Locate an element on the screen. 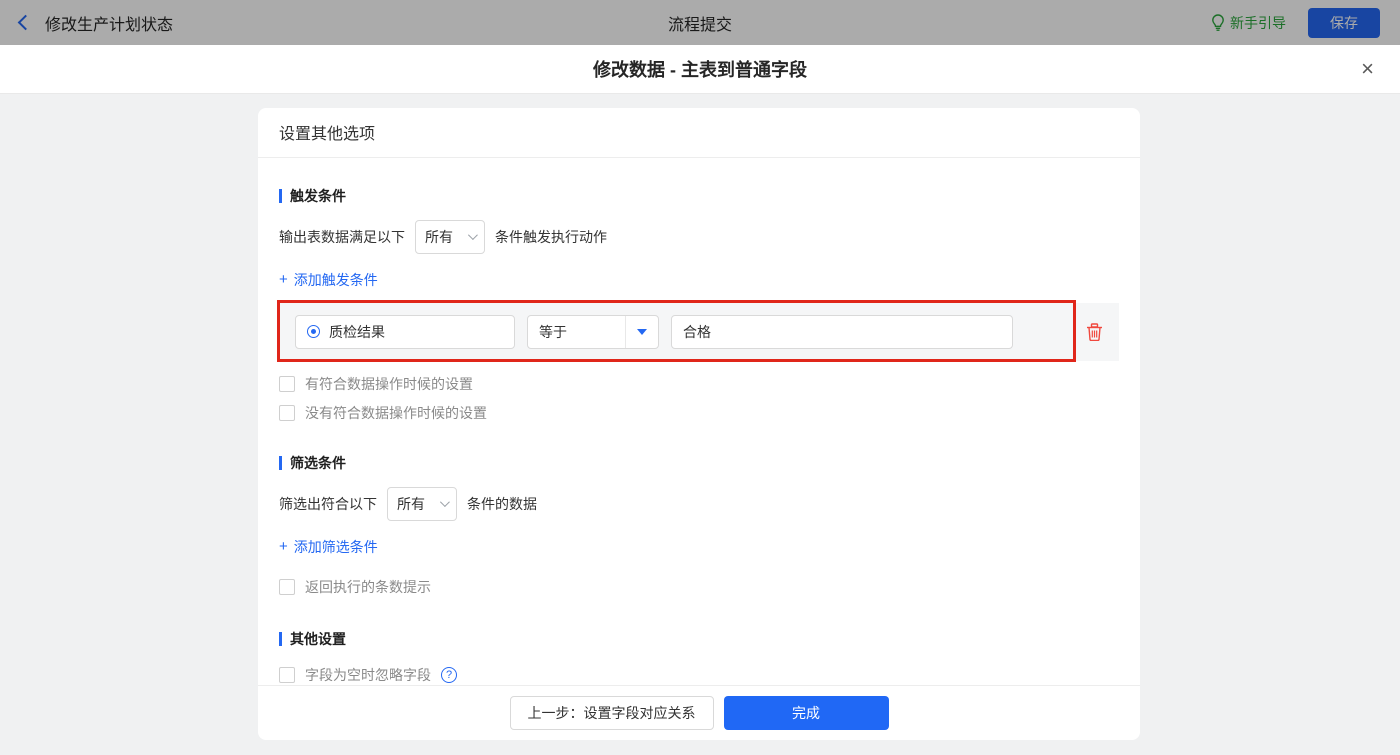 This screenshot has width=1400, height=755. condition-field-input: 质检结果 is located at coordinates (405, 331).